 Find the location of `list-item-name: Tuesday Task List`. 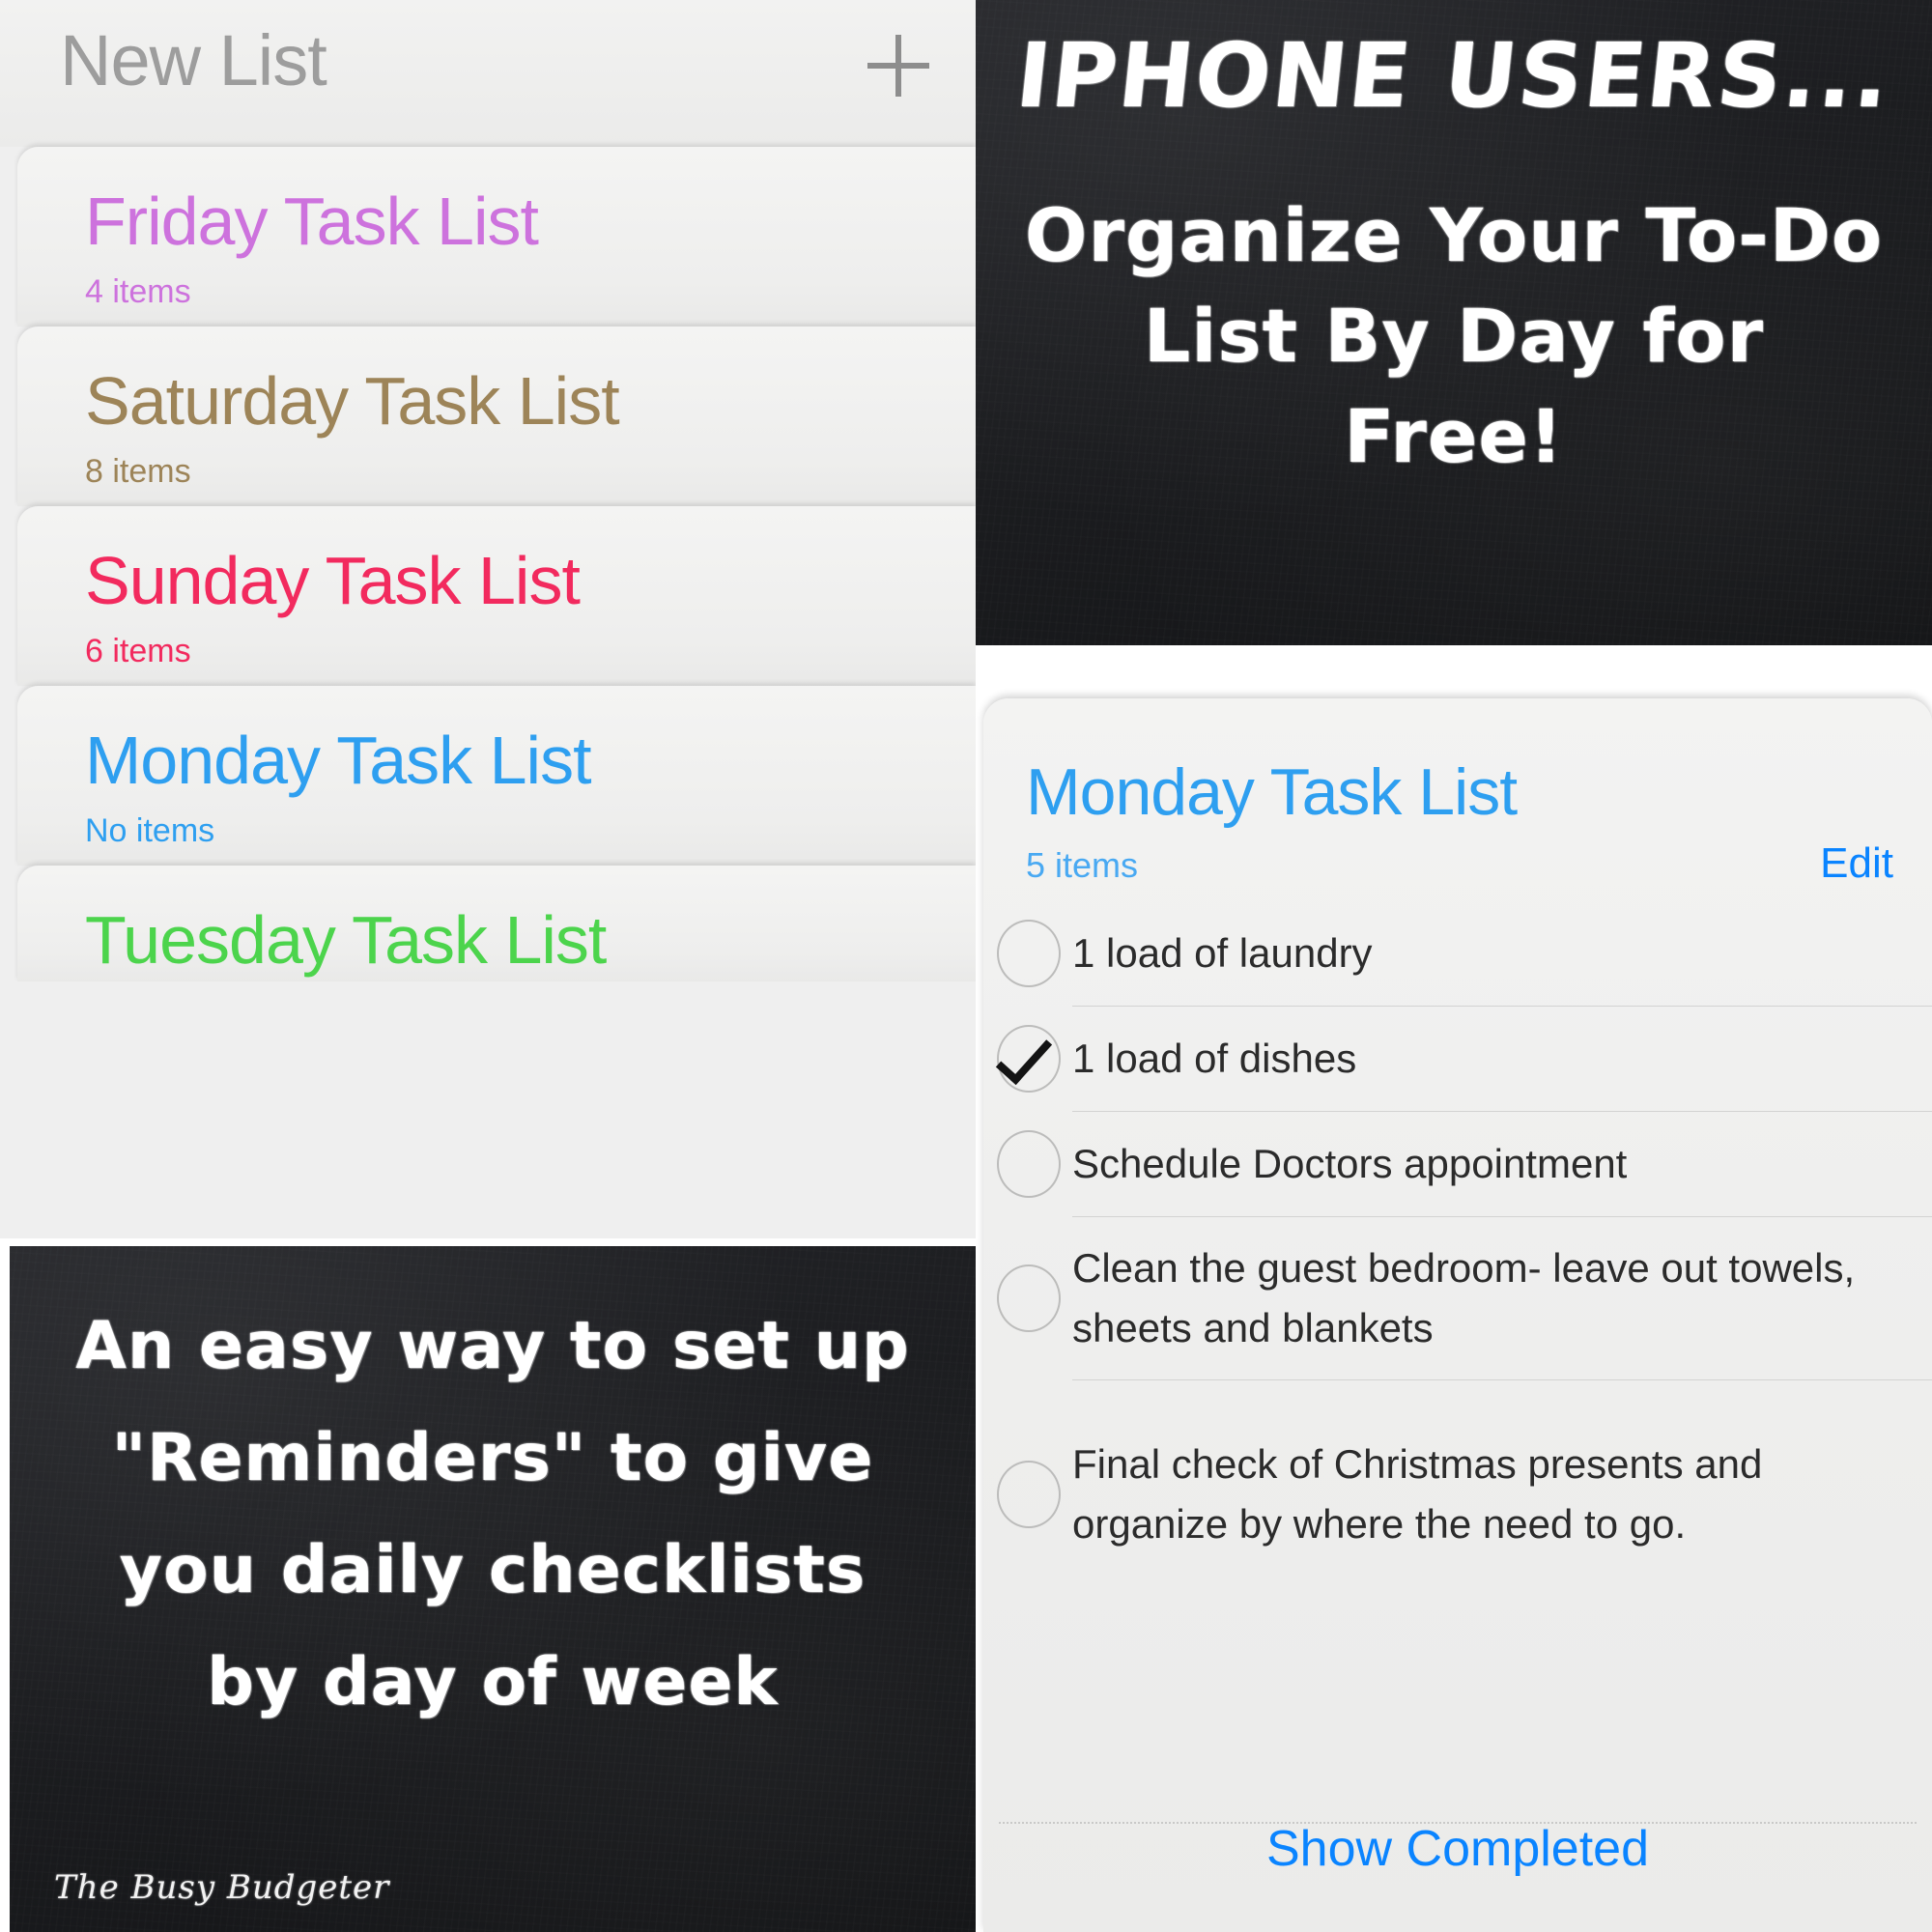

list-item-name: Tuesday Task List is located at coordinates (346, 940).